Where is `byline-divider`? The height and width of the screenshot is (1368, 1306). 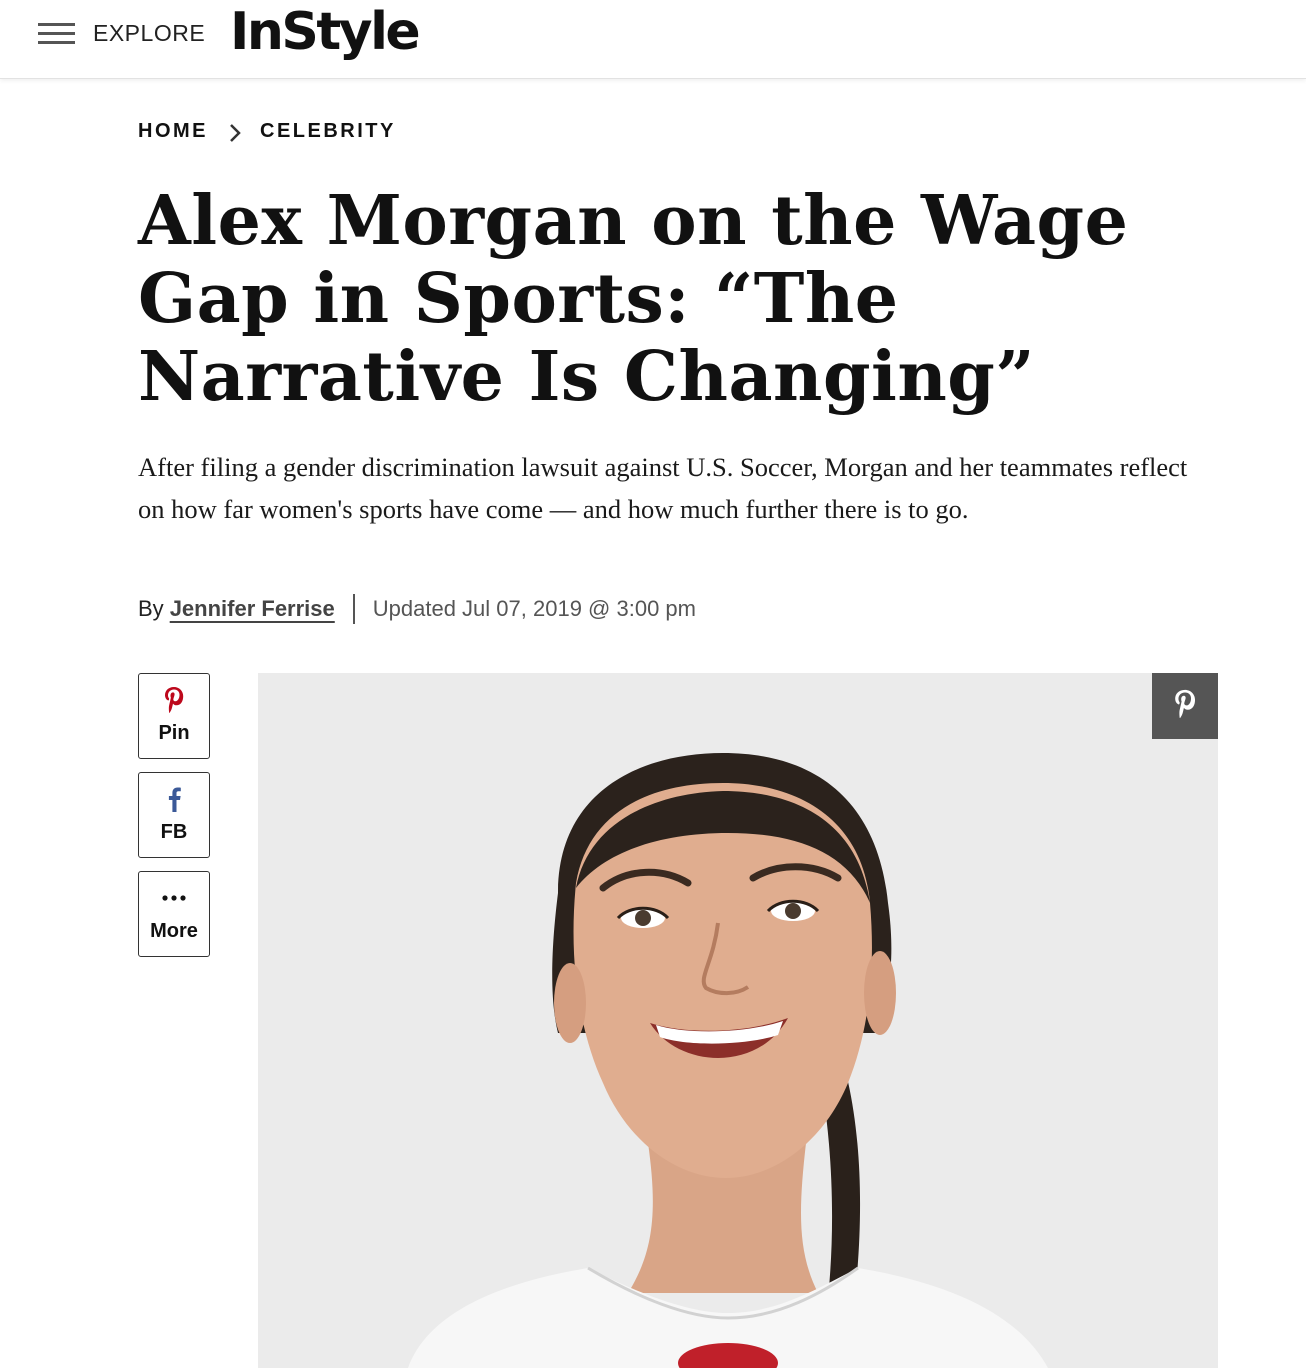 byline-divider is located at coordinates (353, 609).